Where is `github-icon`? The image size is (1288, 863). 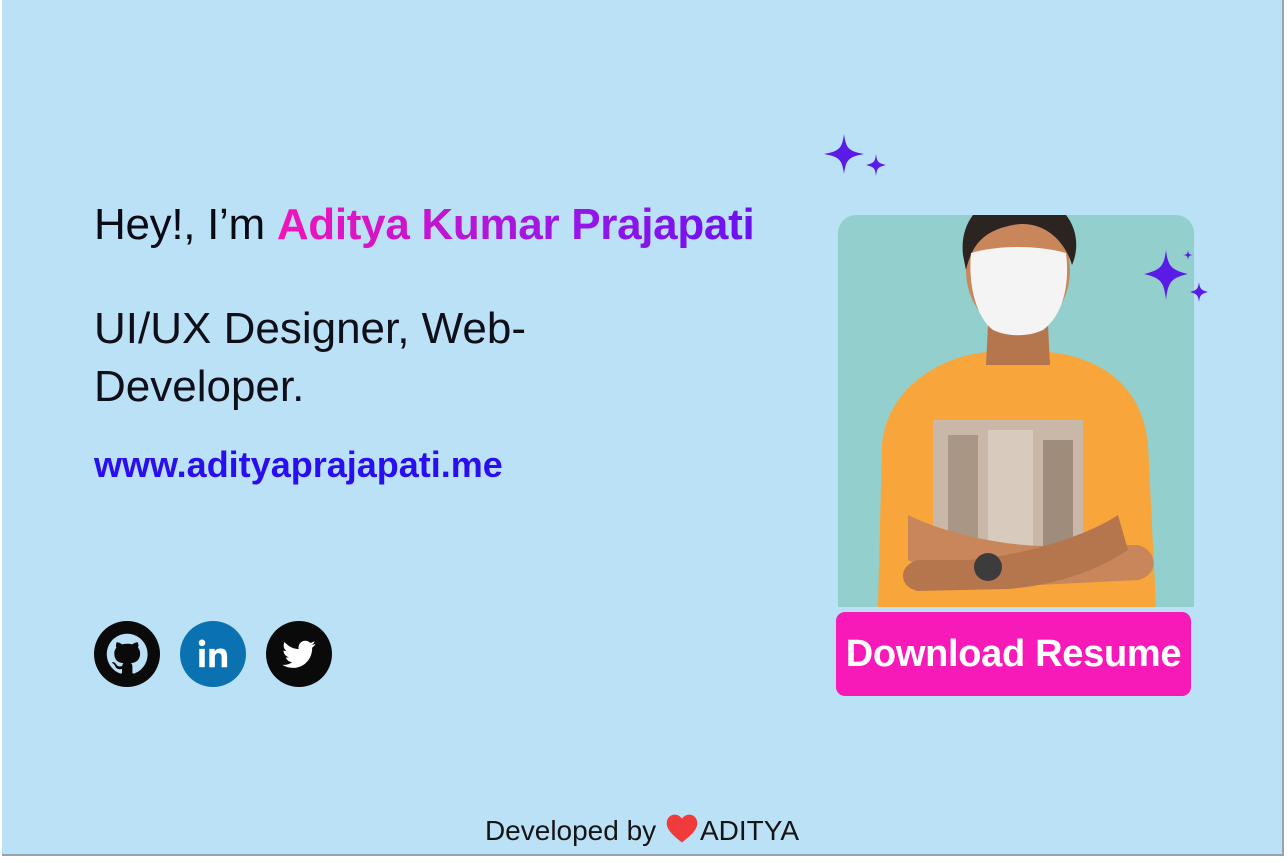
github-icon is located at coordinates (127, 653).